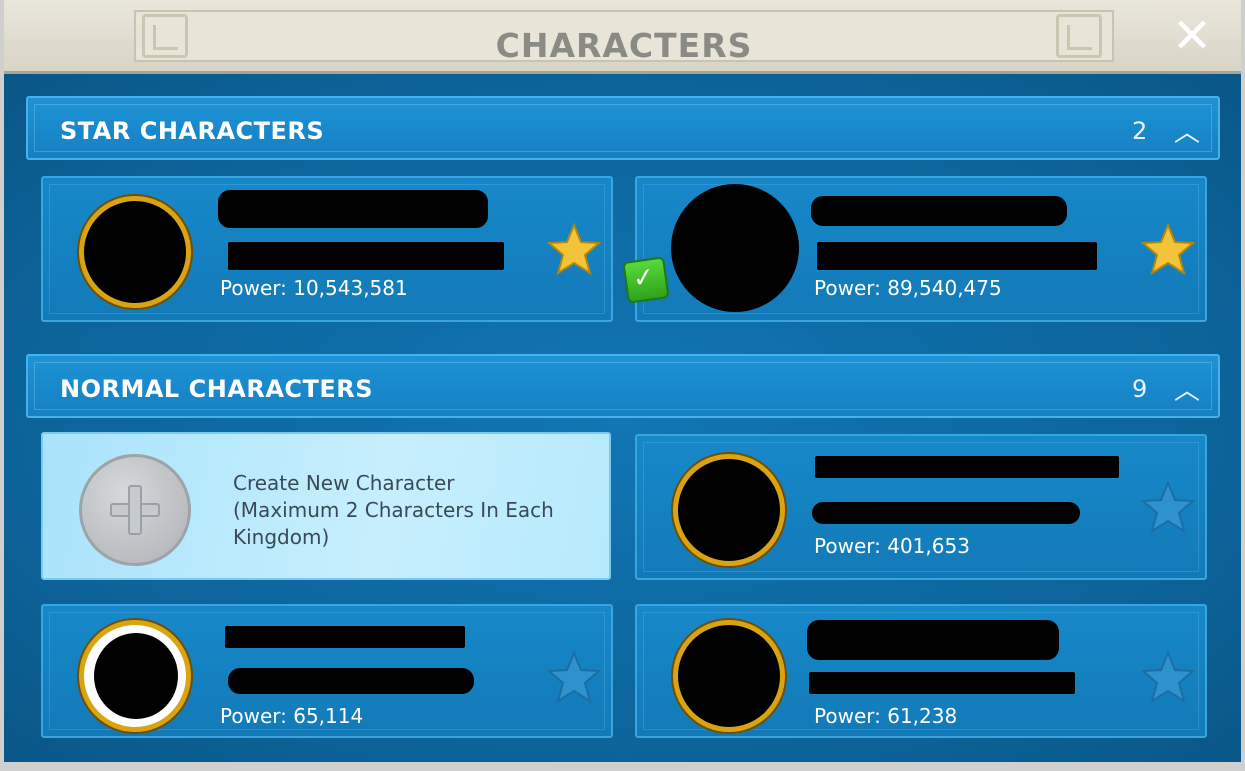 Image resolution: width=1245 pixels, height=771 pixels. Describe the element at coordinates (646, 280) in the screenshot. I see `selected-check-icon: ✓` at that location.